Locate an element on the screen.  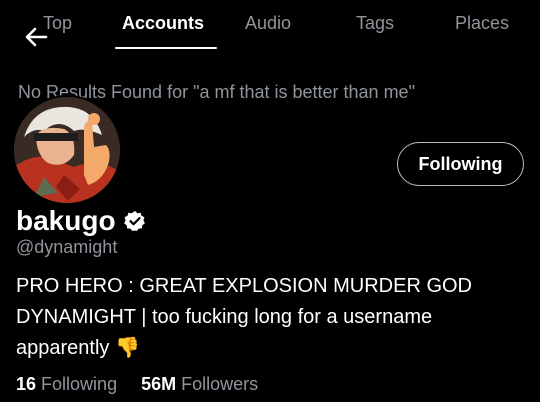
search-tabs: Top Accounts Audio Tags Places is located at coordinates (270, 26).